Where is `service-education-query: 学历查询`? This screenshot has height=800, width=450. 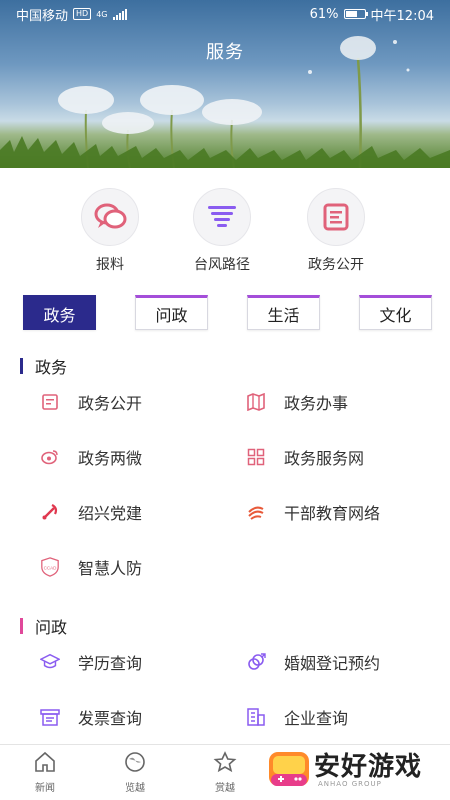
service-education-query: 学历查询 is located at coordinates (91, 662).